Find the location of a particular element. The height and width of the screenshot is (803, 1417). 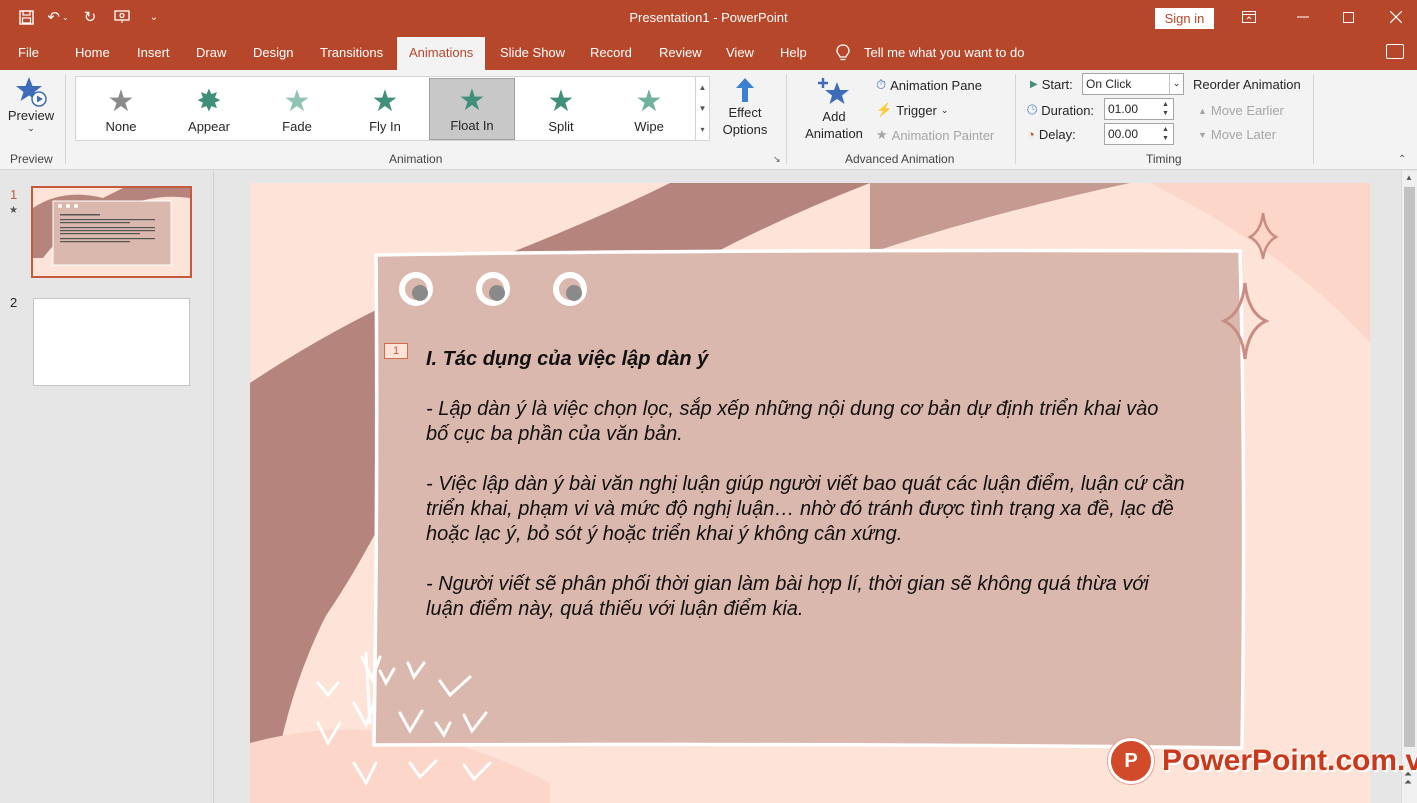

animation-label: Fade is located at coordinates (297, 126).